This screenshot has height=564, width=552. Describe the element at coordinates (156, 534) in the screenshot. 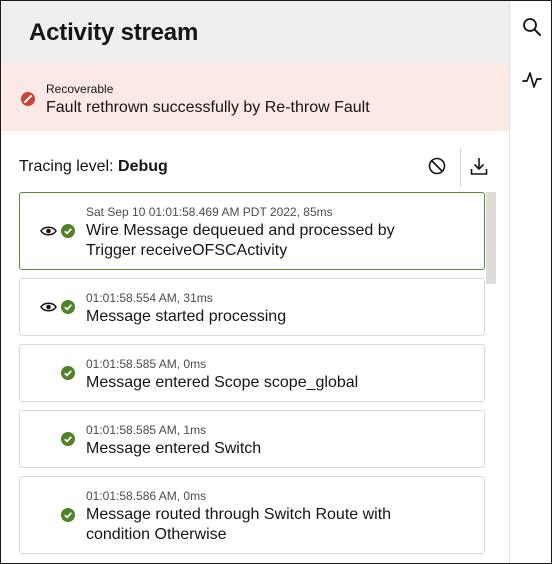

I see `activity-description-line: condition Otherwise` at that location.